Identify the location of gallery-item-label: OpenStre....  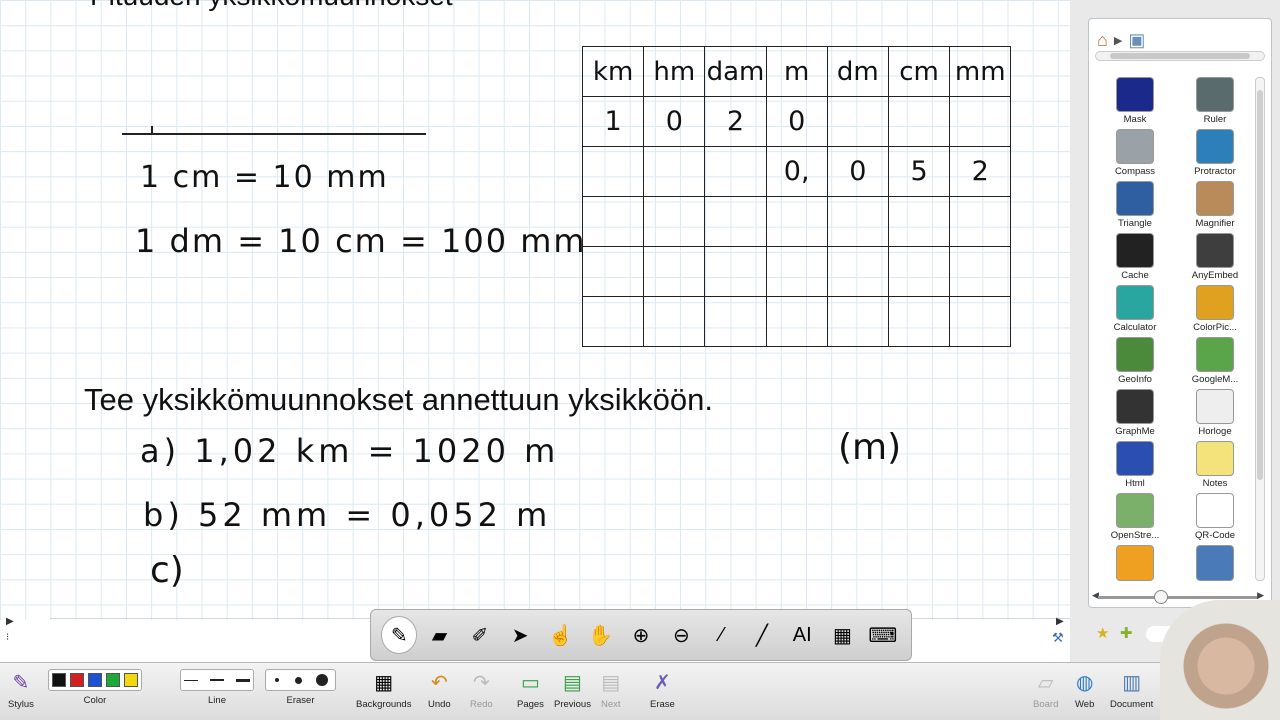
(1135, 535).